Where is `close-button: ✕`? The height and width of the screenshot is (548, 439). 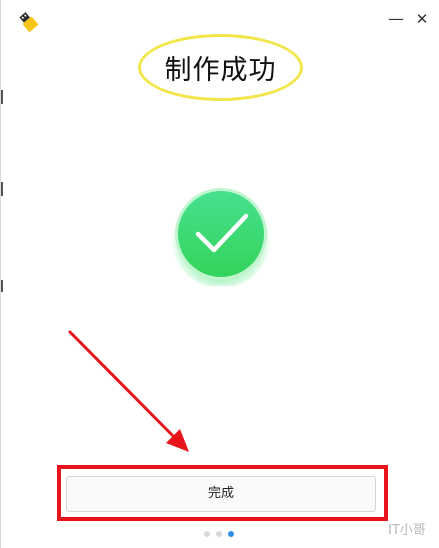 close-button: ✕ is located at coordinates (422, 19).